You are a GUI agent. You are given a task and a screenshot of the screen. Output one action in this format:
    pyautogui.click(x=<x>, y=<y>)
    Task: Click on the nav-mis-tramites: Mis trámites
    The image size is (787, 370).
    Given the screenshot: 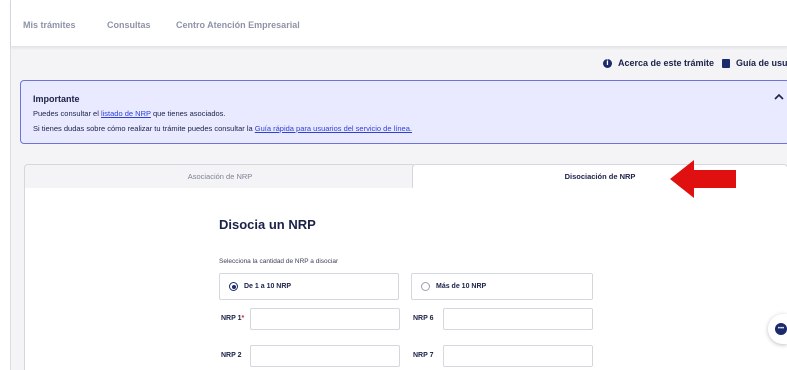 What is the action you would take?
    pyautogui.click(x=49, y=25)
    